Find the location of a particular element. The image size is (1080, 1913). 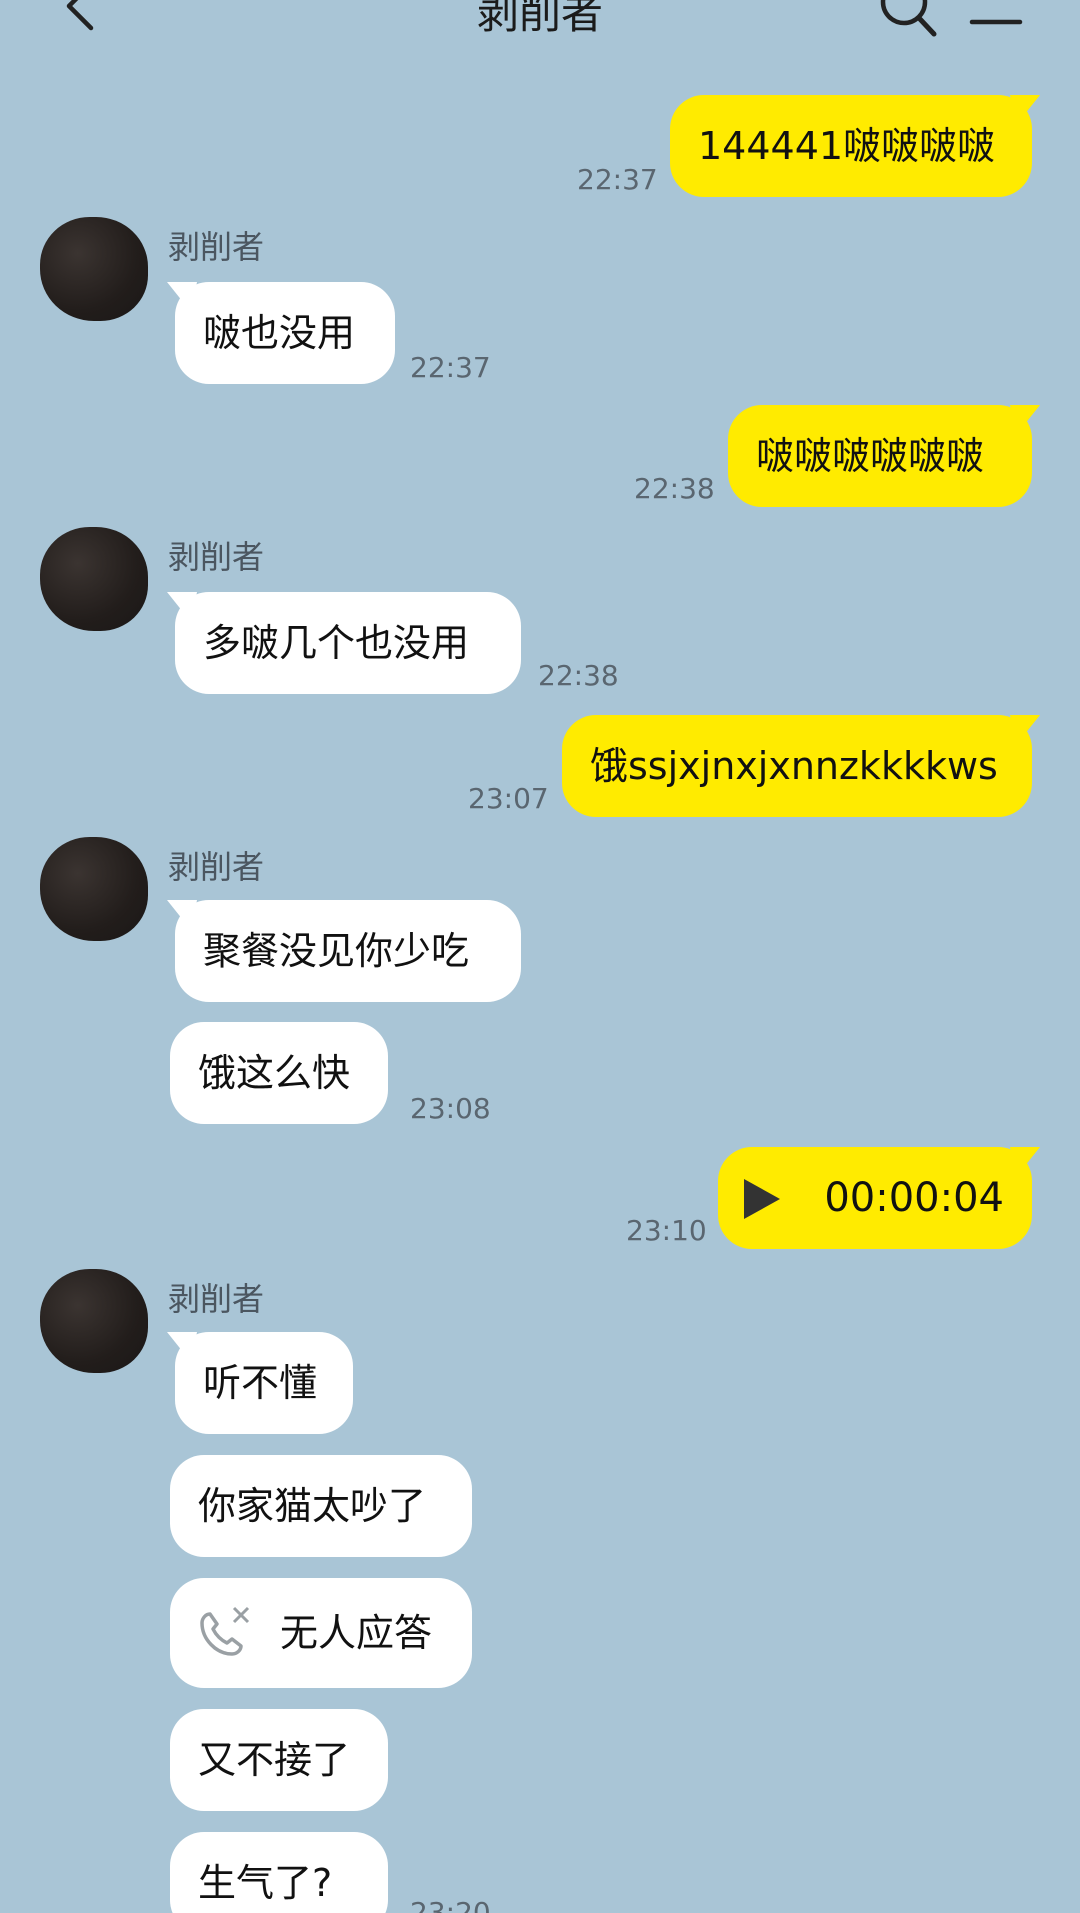

outgoing-message: 144441啵啵啵啵 is located at coordinates (851, 146).